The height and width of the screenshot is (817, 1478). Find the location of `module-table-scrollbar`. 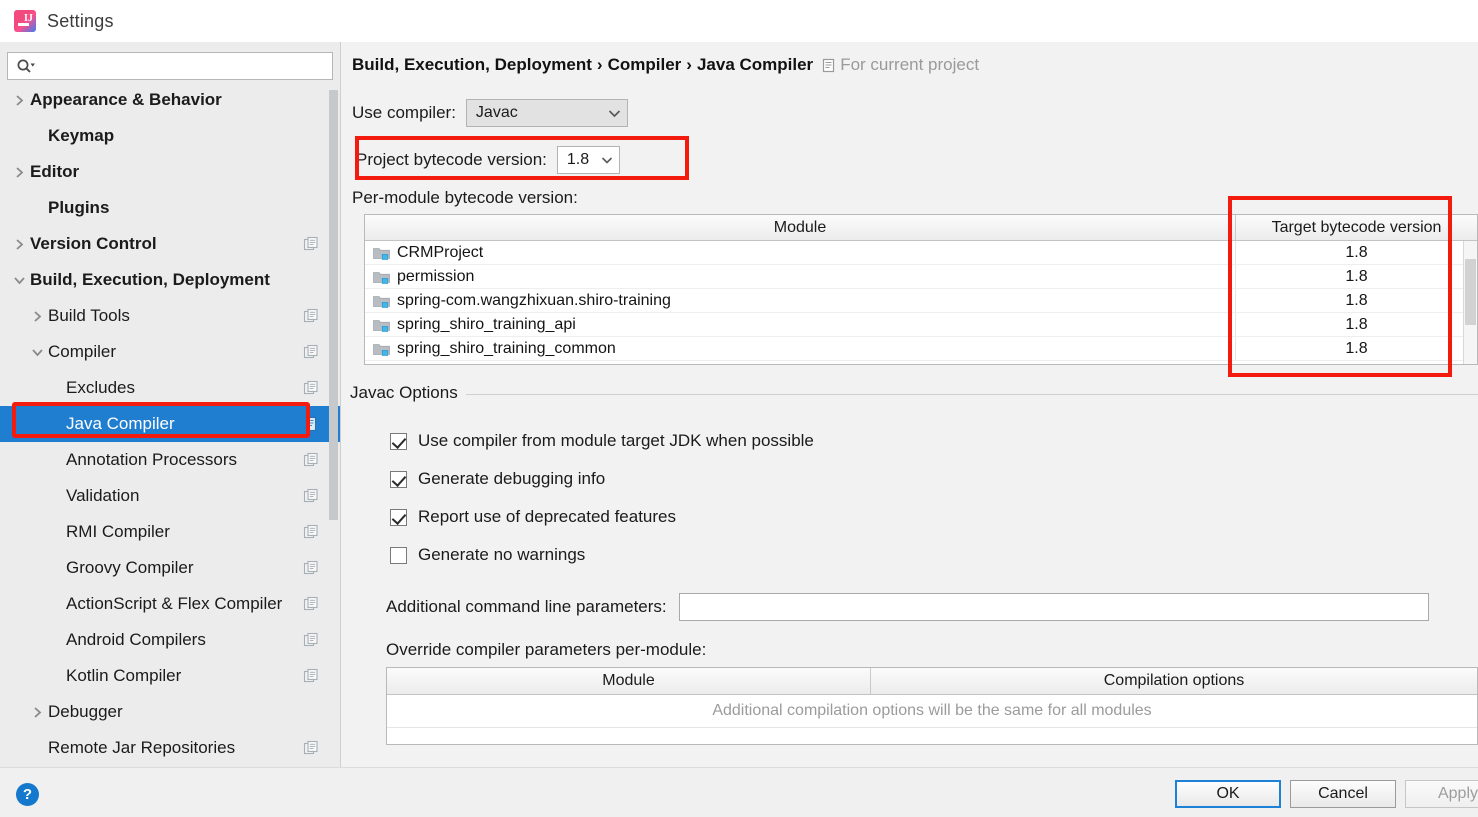

module-table-scrollbar is located at coordinates (1470, 302).